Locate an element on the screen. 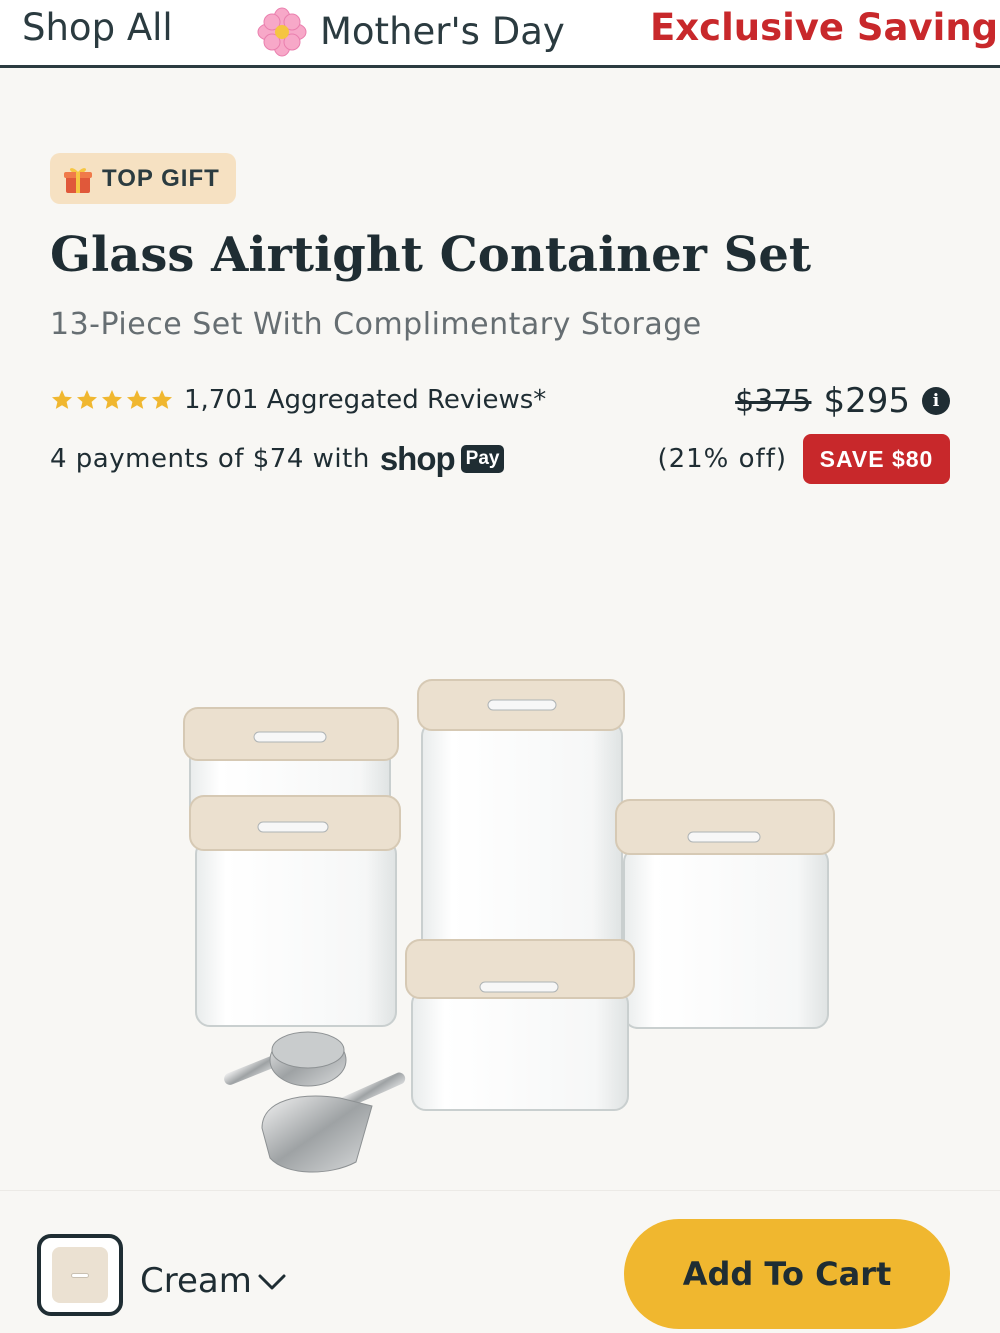 Image resolution: width=1000 pixels, height=1333 pixels. measuring-cup is located at coordinates (285, 1059).